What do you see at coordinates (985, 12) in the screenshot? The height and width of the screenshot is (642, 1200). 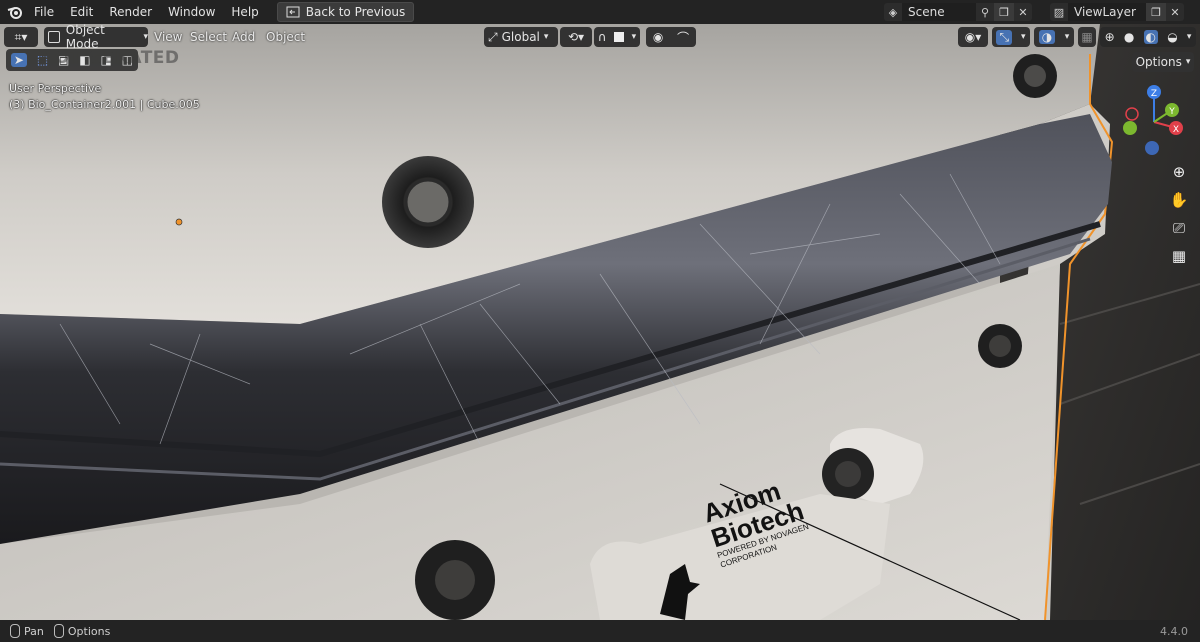 I see `pin-icon: ⚲` at bounding box center [985, 12].